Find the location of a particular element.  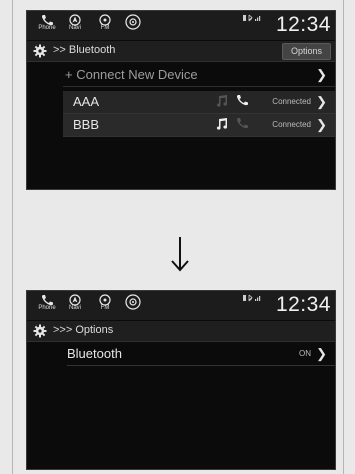

bluetooth-setting-row: Bluetooth ON ❯ is located at coordinates (201, 354).